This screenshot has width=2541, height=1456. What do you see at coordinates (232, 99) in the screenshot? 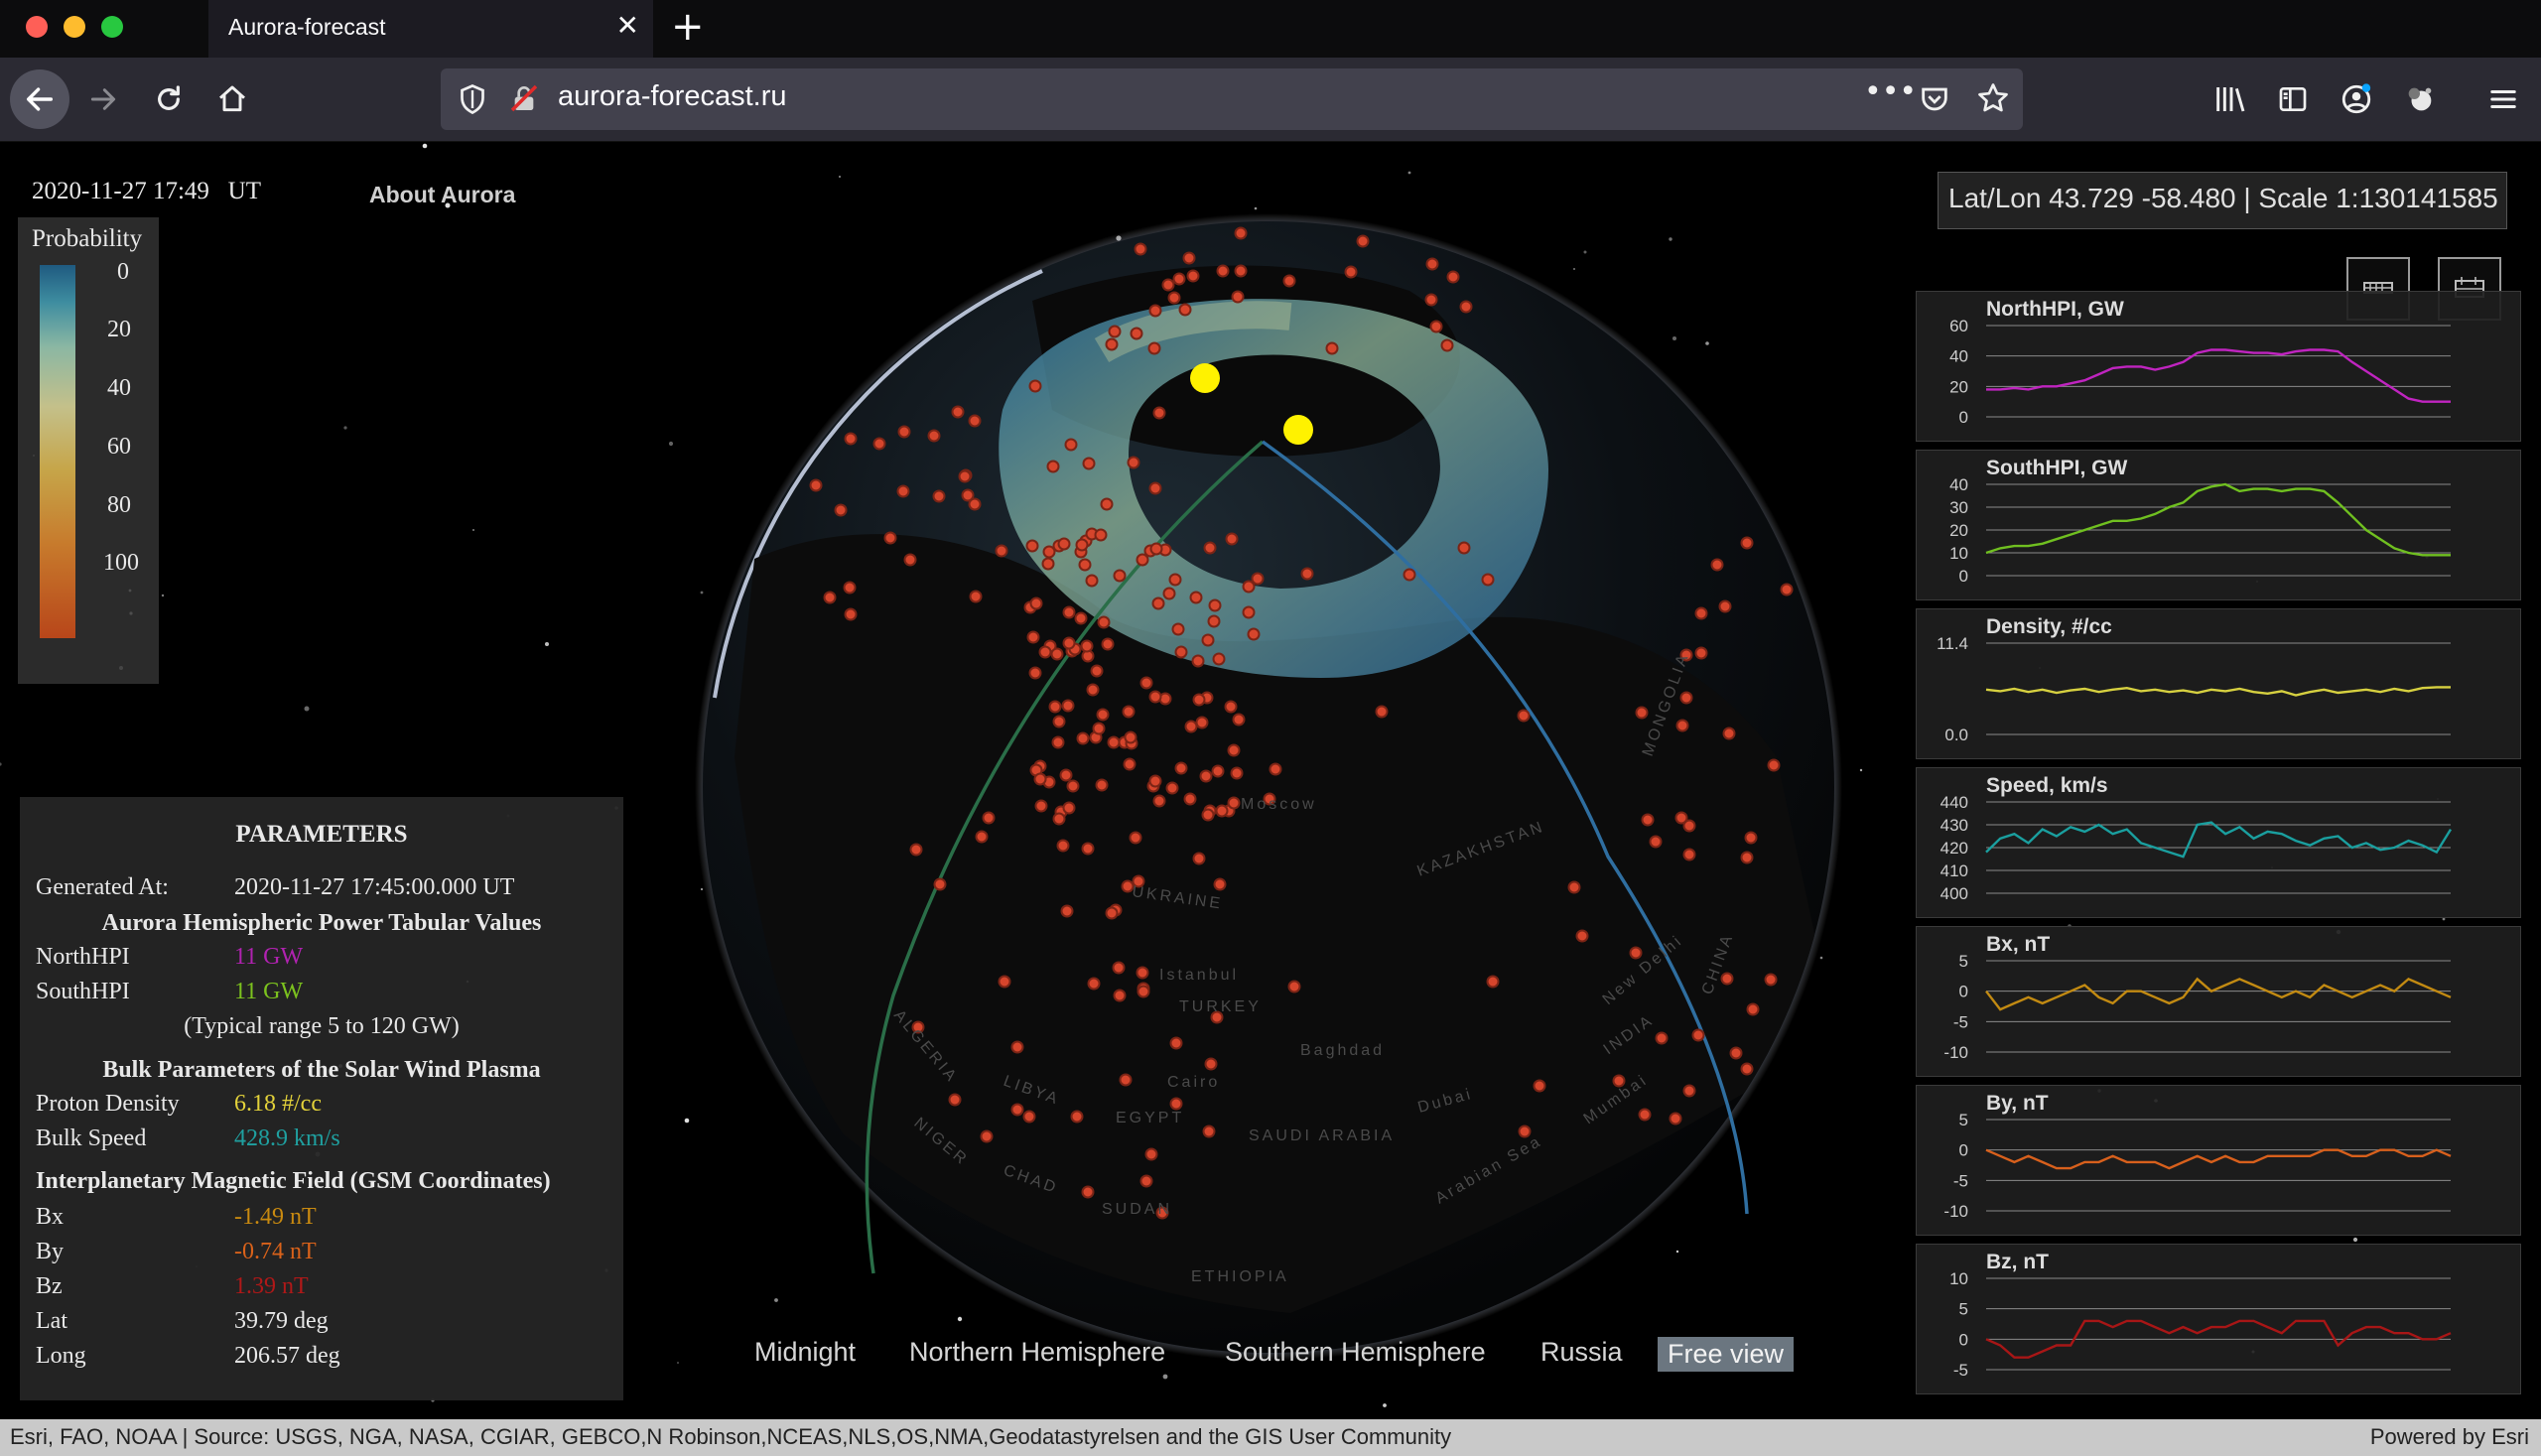
I see `home-button` at bounding box center [232, 99].